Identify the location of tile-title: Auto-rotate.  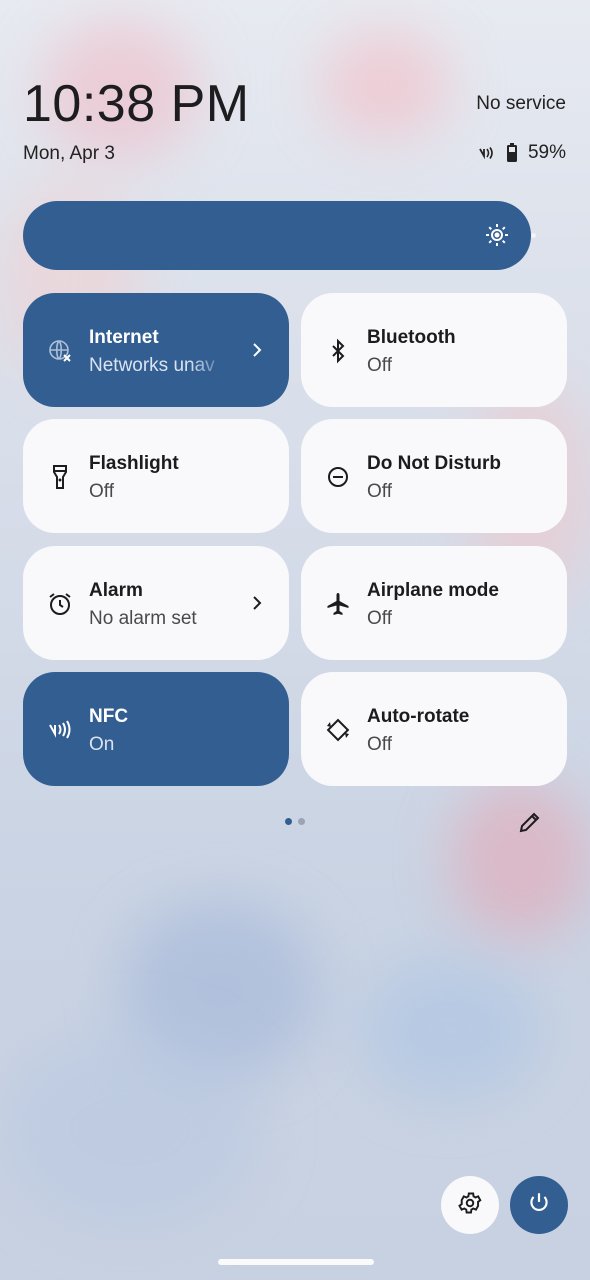
(418, 716).